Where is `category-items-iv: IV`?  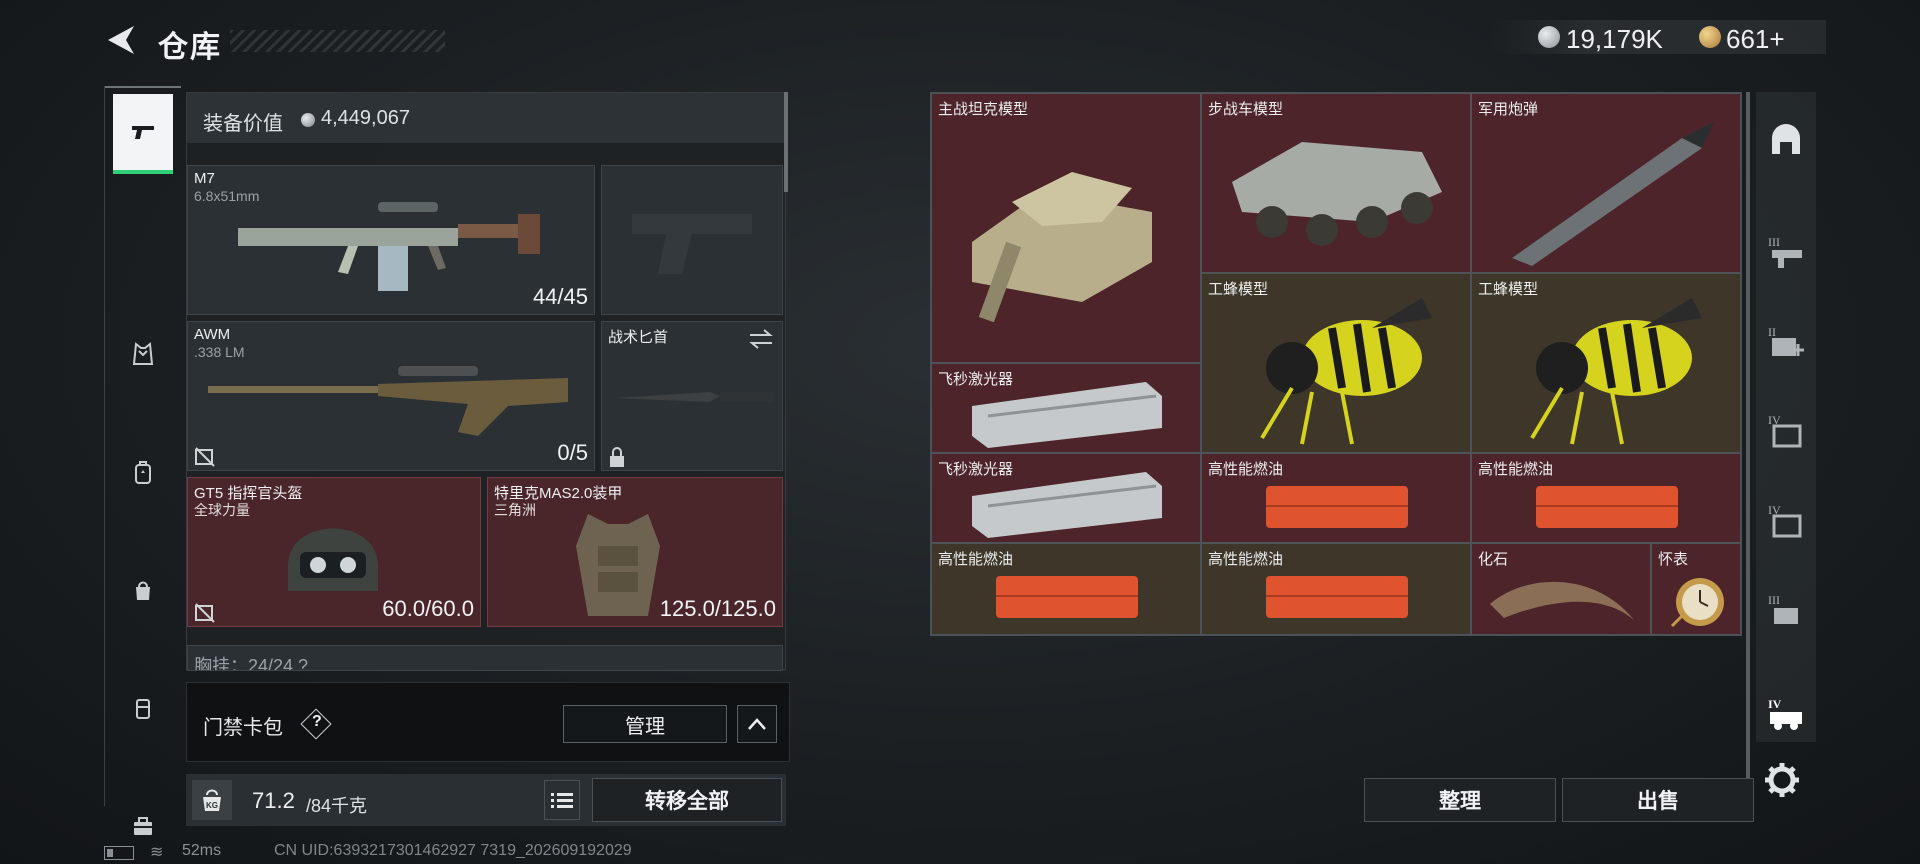 category-items-iv: IV is located at coordinates (1786, 430).